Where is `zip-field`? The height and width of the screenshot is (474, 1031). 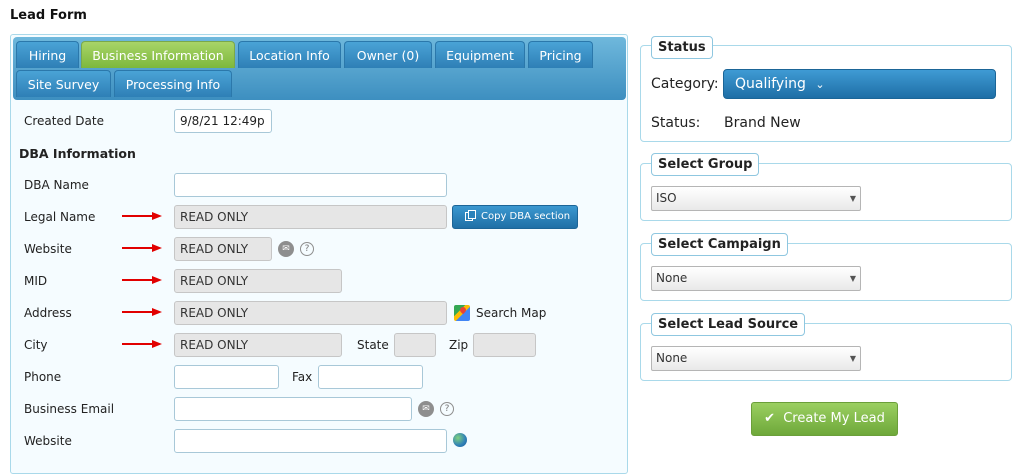 zip-field is located at coordinates (504, 345).